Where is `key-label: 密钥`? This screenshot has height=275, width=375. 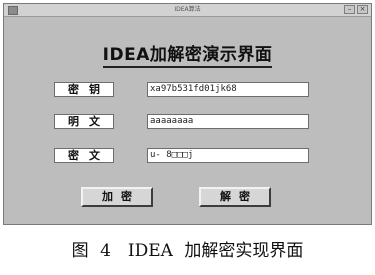
key-label: 密钥 is located at coordinates (84, 89).